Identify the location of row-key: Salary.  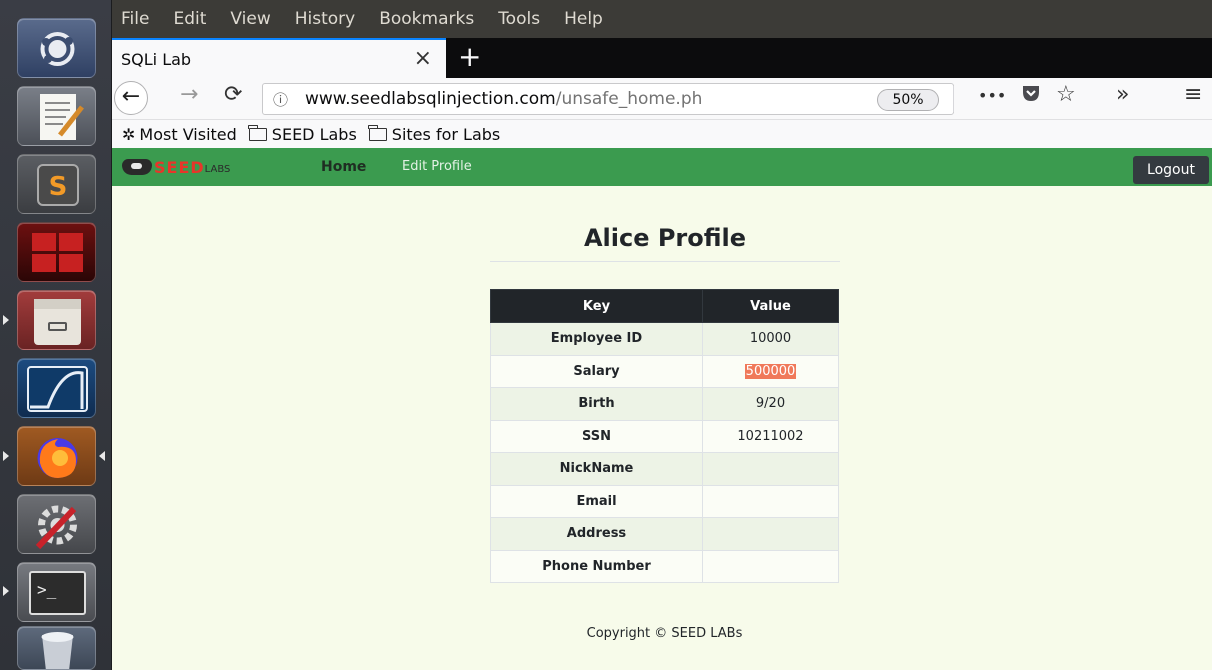
(596, 371).